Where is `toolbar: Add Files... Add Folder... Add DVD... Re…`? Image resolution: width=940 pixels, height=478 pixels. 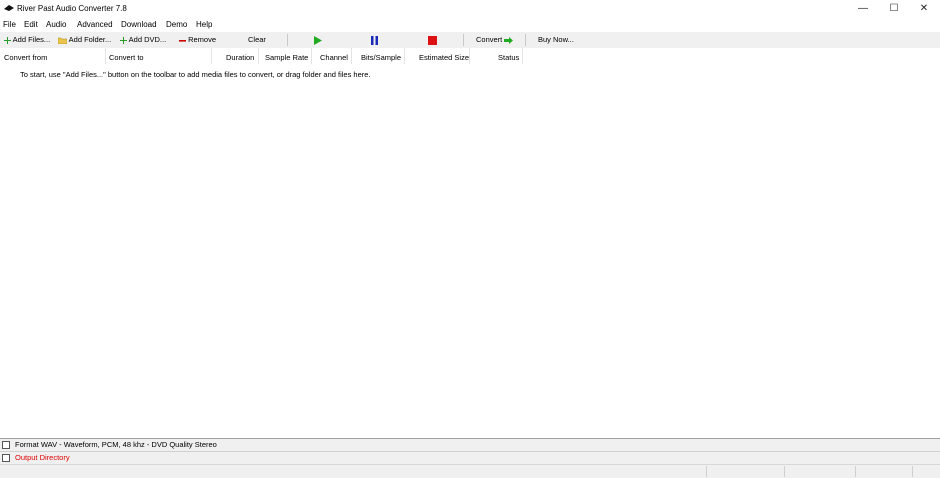 toolbar: Add Files... Add Folder... Add DVD... Re… is located at coordinates (470, 40).